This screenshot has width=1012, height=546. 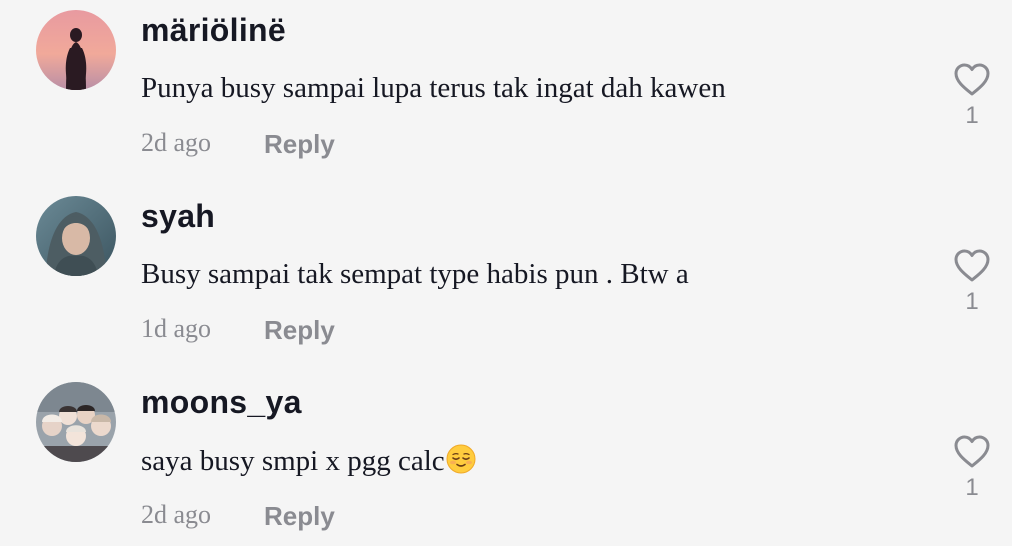 What do you see at coordinates (213, 30) in the screenshot?
I see `username: märiölinë` at bounding box center [213, 30].